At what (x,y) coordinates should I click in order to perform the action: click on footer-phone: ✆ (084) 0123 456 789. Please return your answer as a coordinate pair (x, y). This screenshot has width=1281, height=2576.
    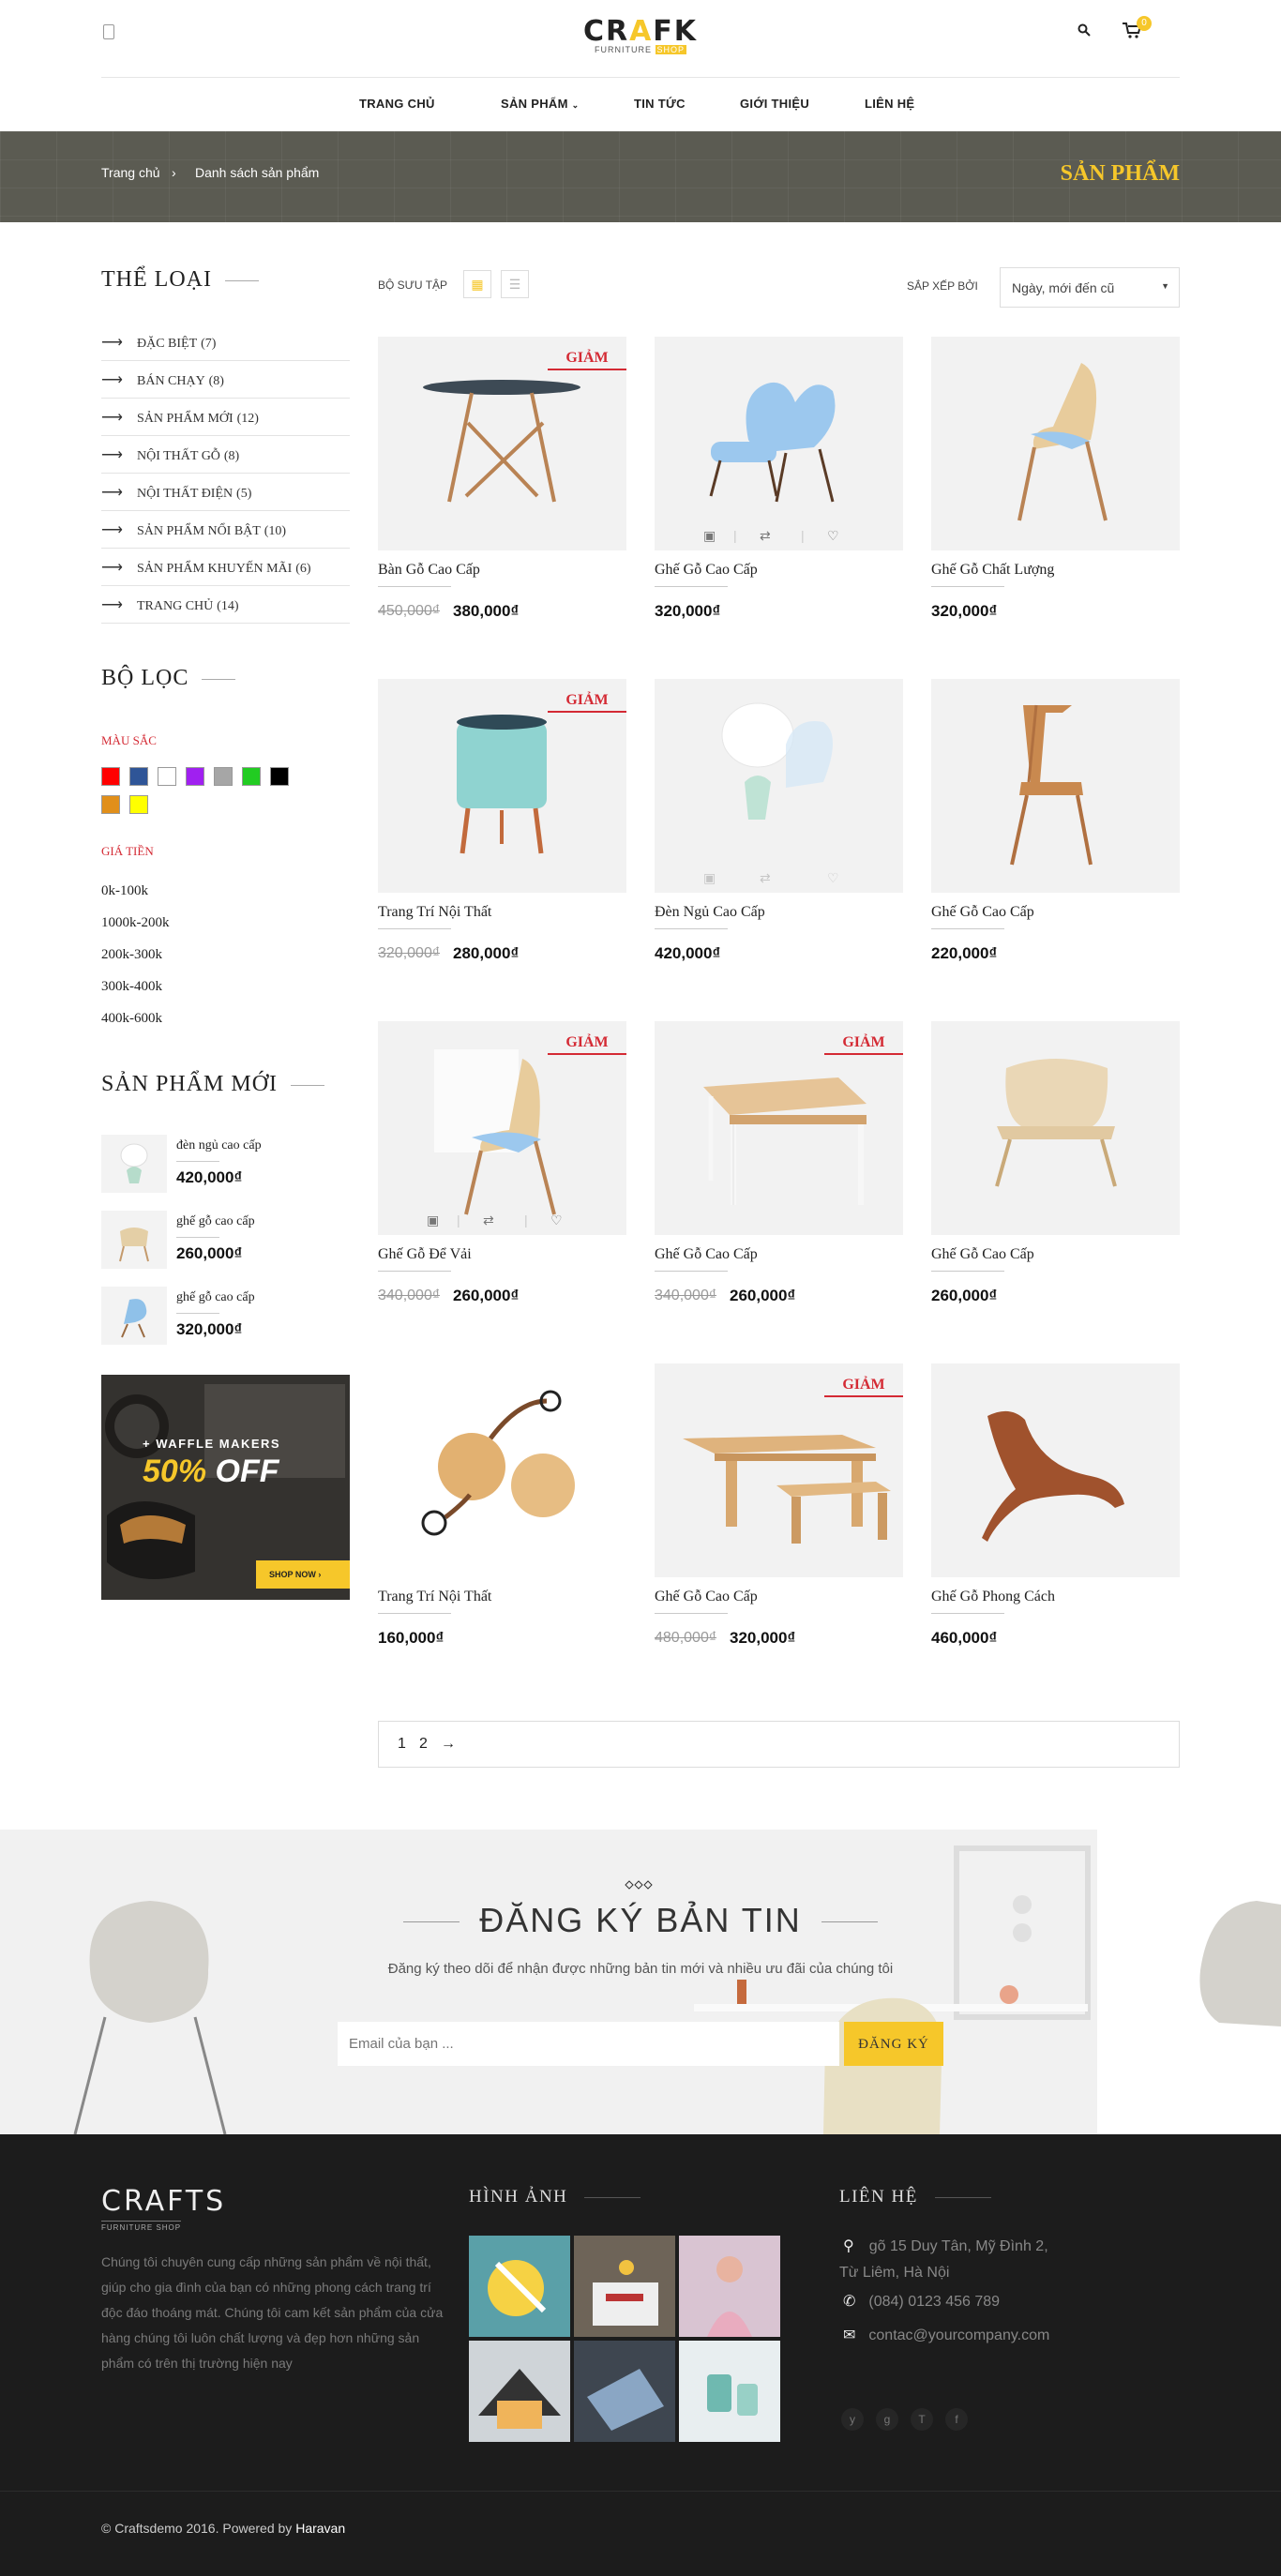
    Looking at the image, I should click on (920, 2301).